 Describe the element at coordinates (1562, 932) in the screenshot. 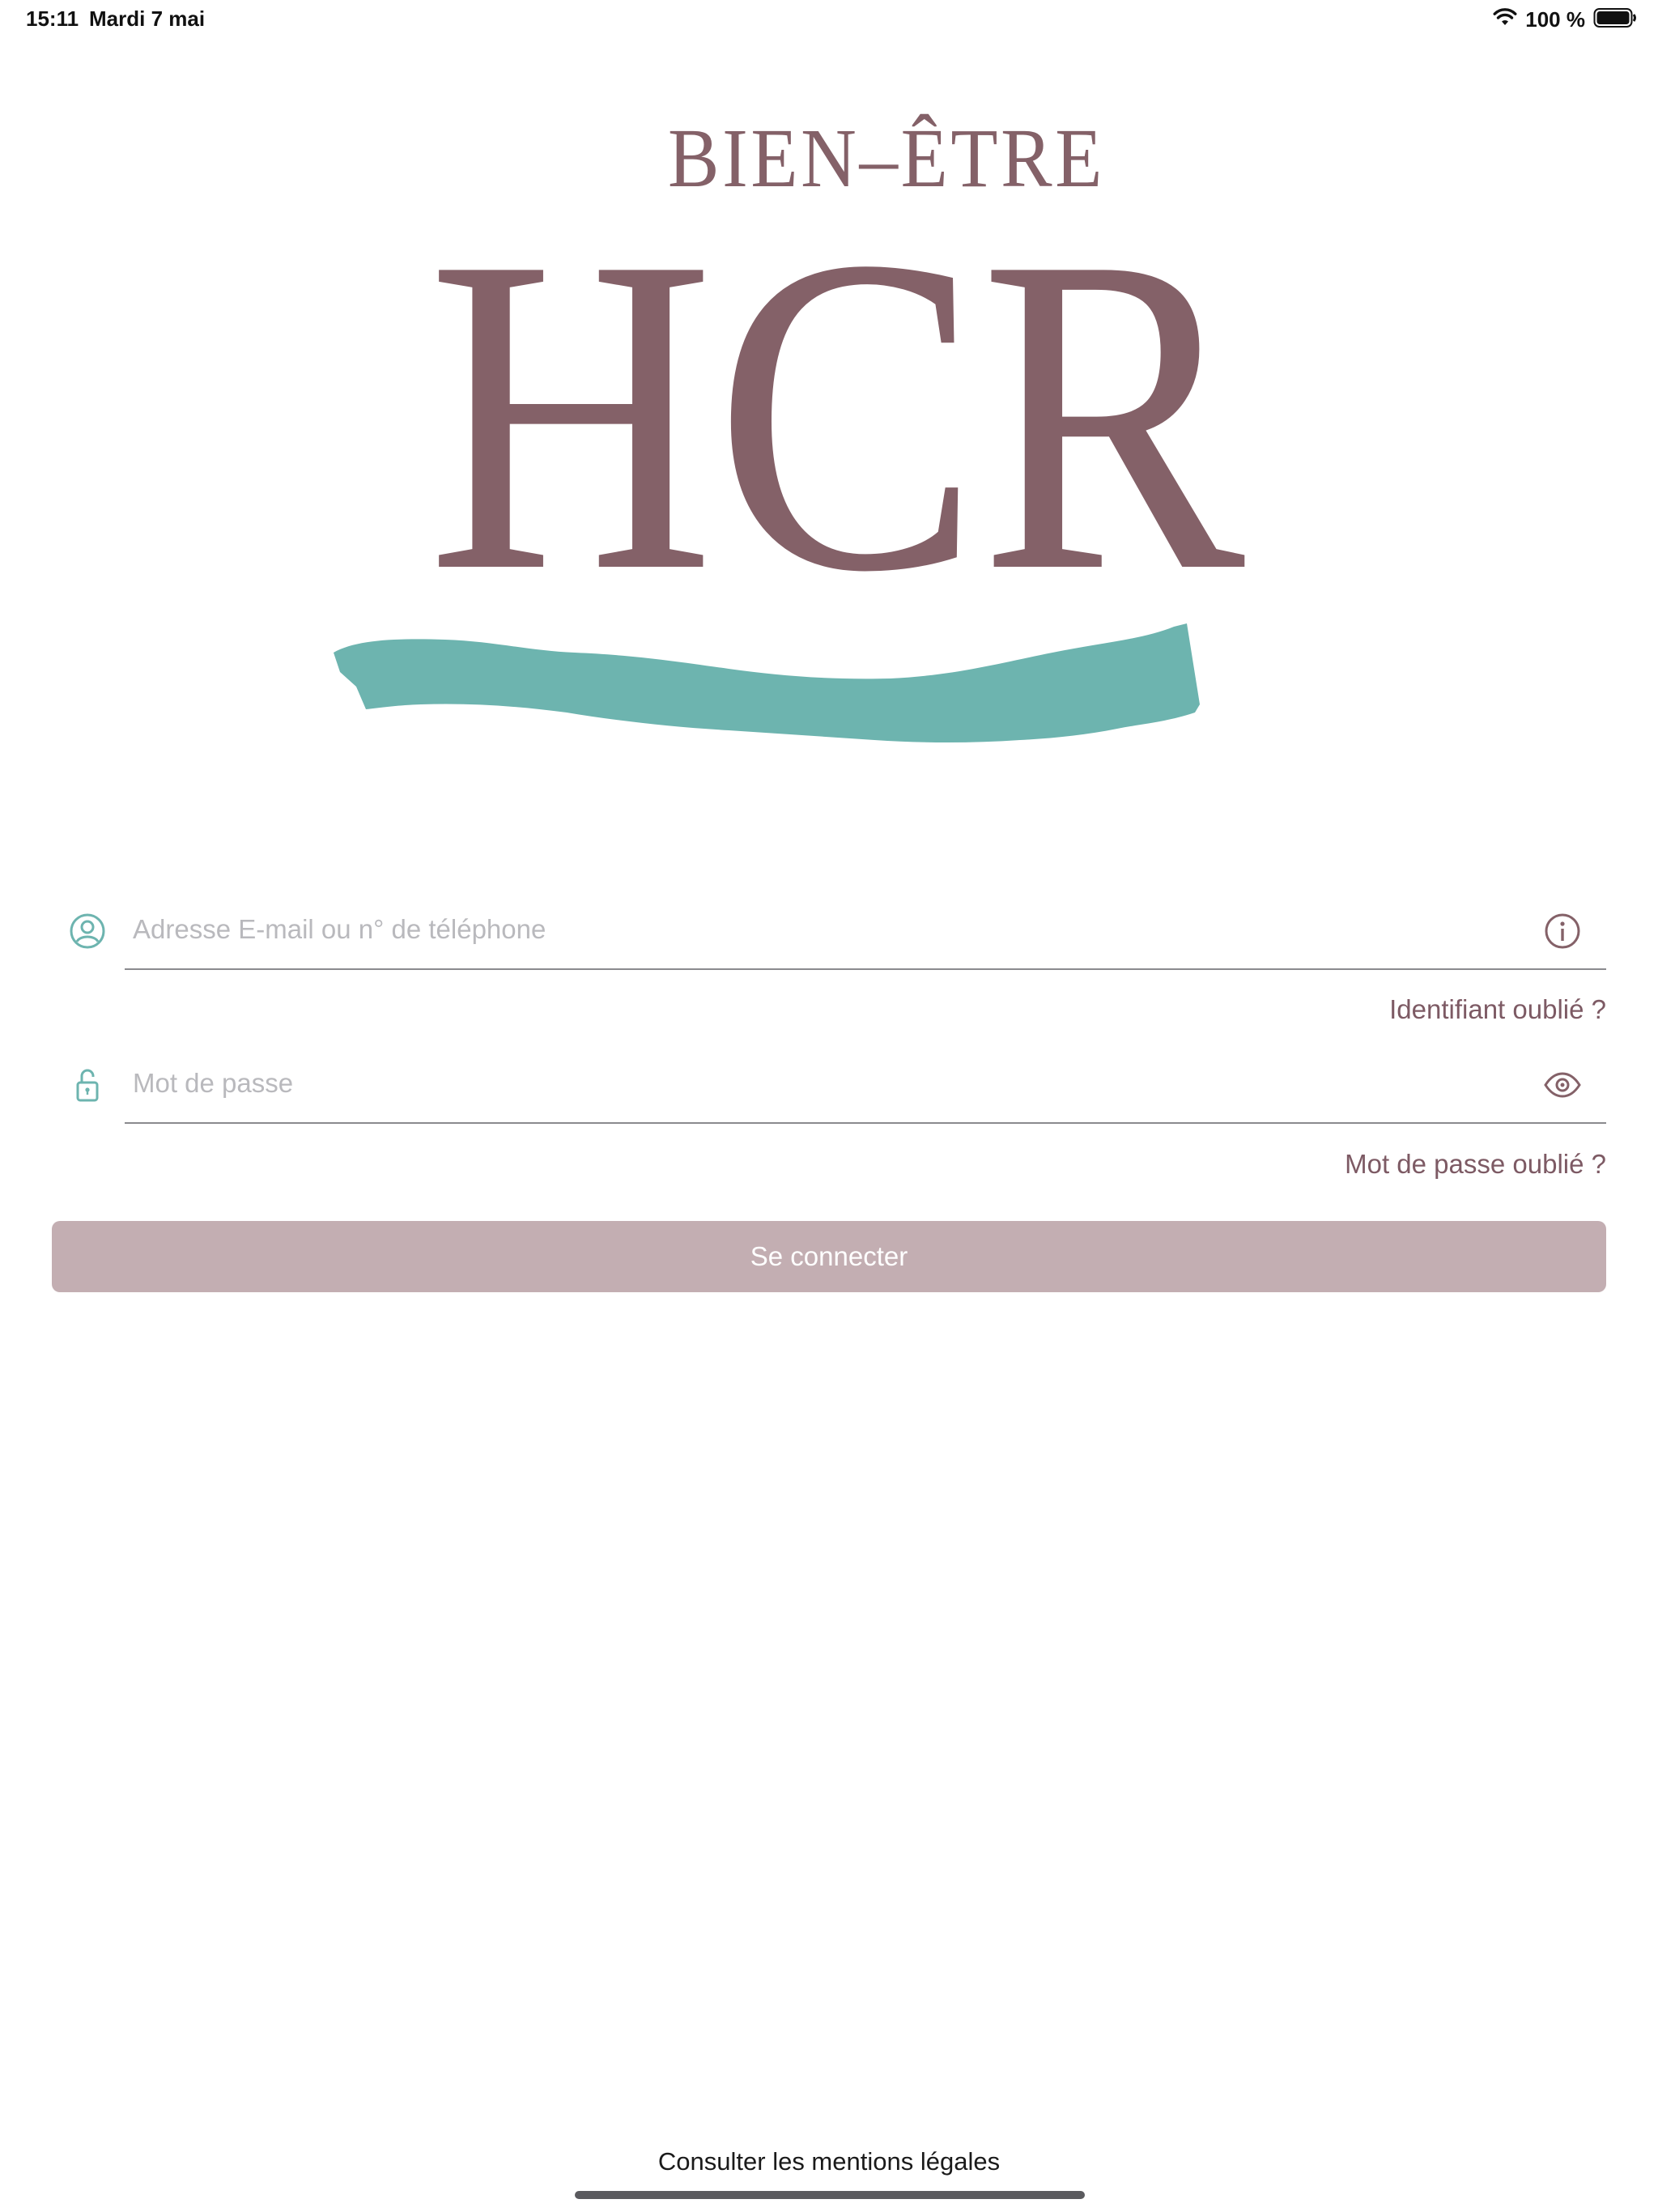

I see `info-icon` at that location.